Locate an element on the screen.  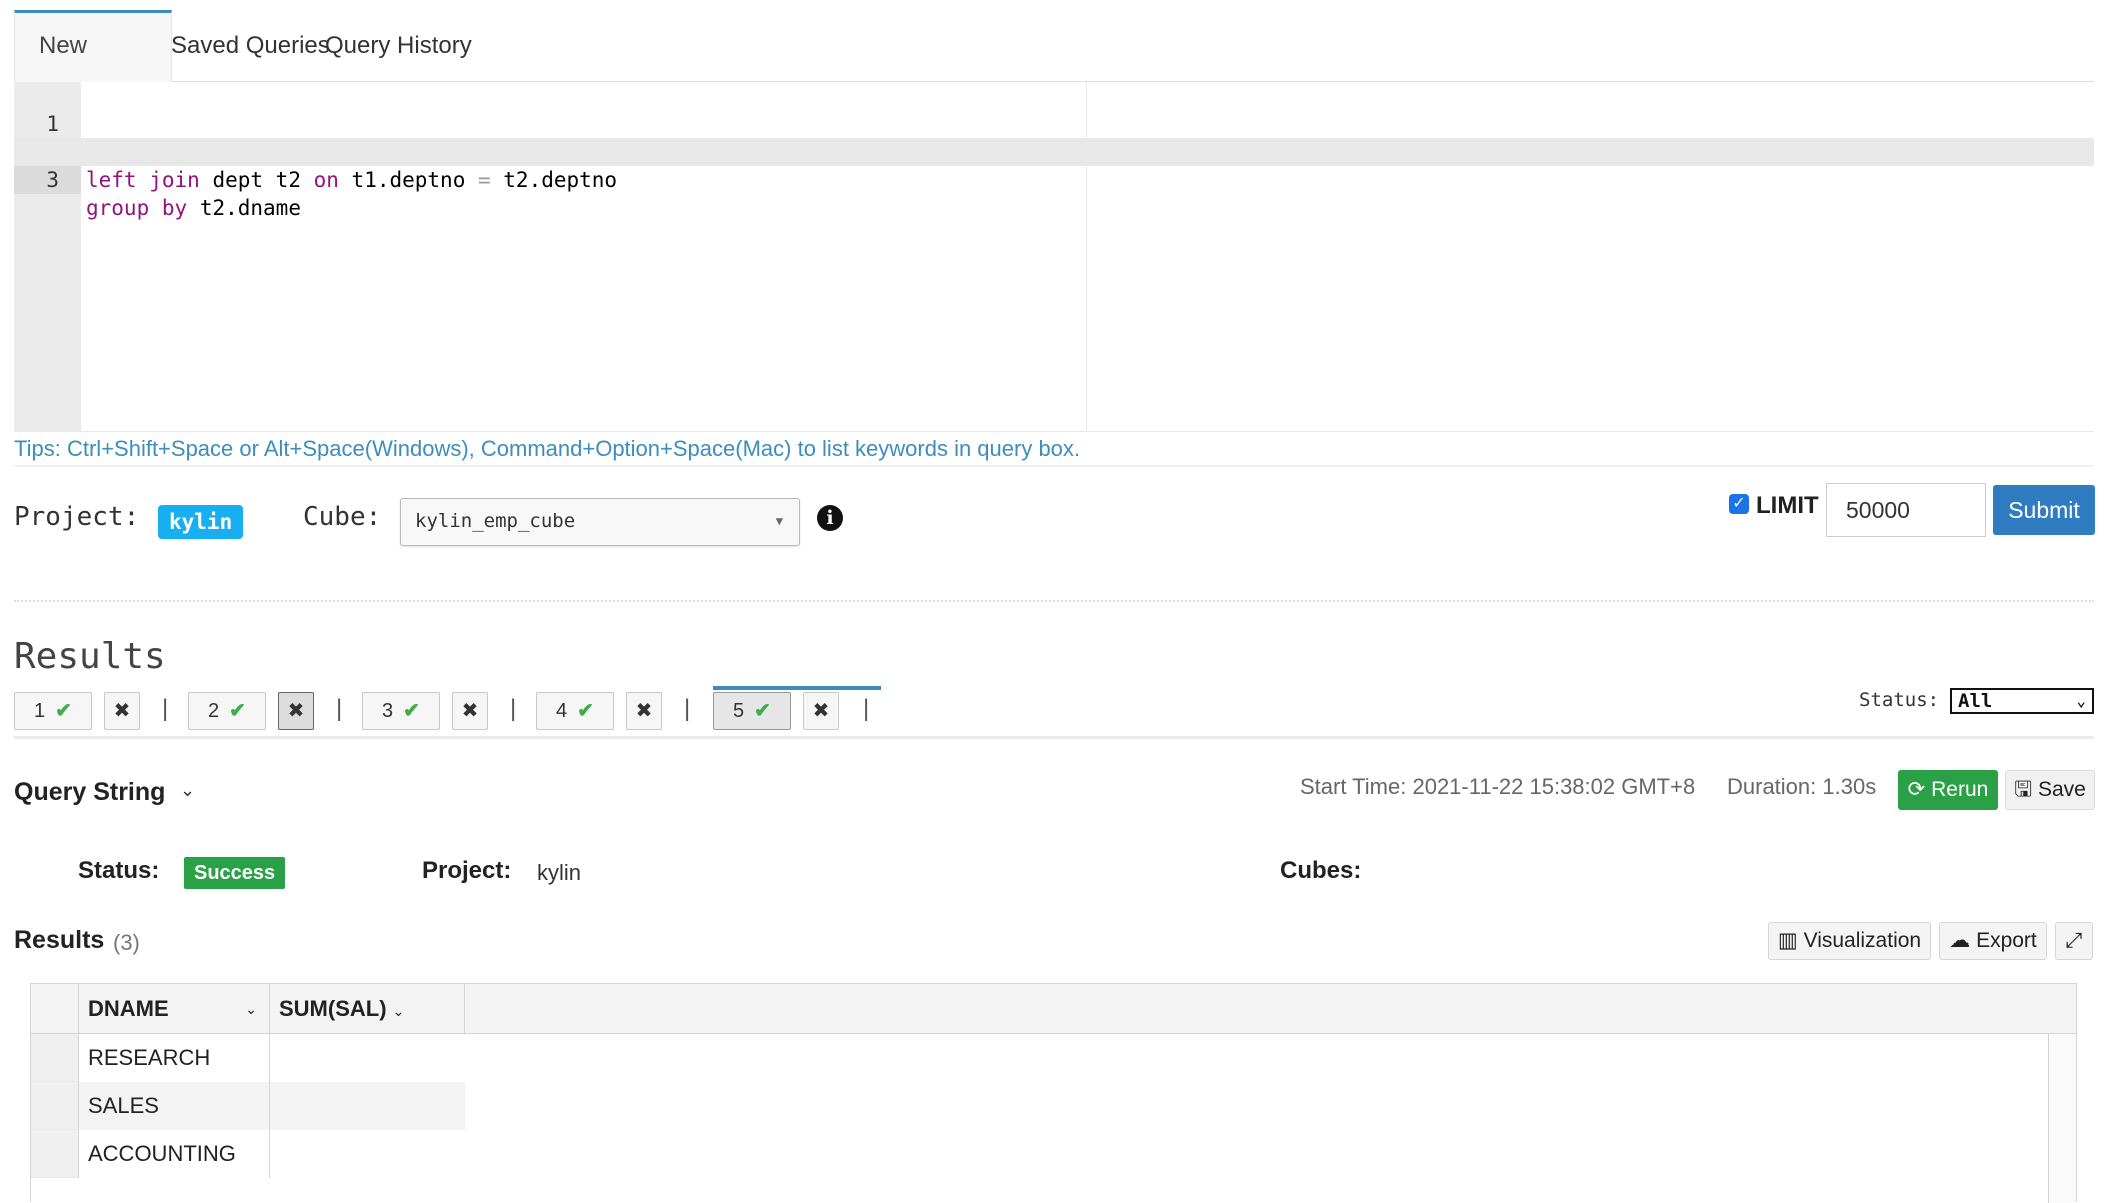
status-badge: Success is located at coordinates (235, 873).